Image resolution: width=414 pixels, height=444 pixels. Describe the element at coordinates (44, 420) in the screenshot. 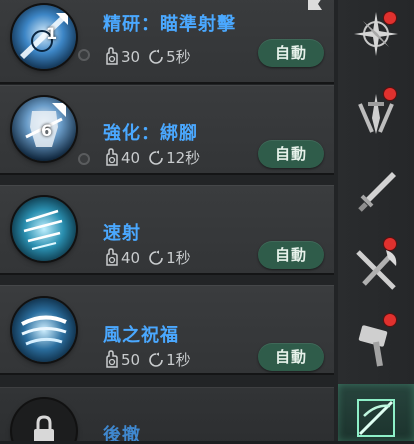

I see `locked-skill-icon` at that location.